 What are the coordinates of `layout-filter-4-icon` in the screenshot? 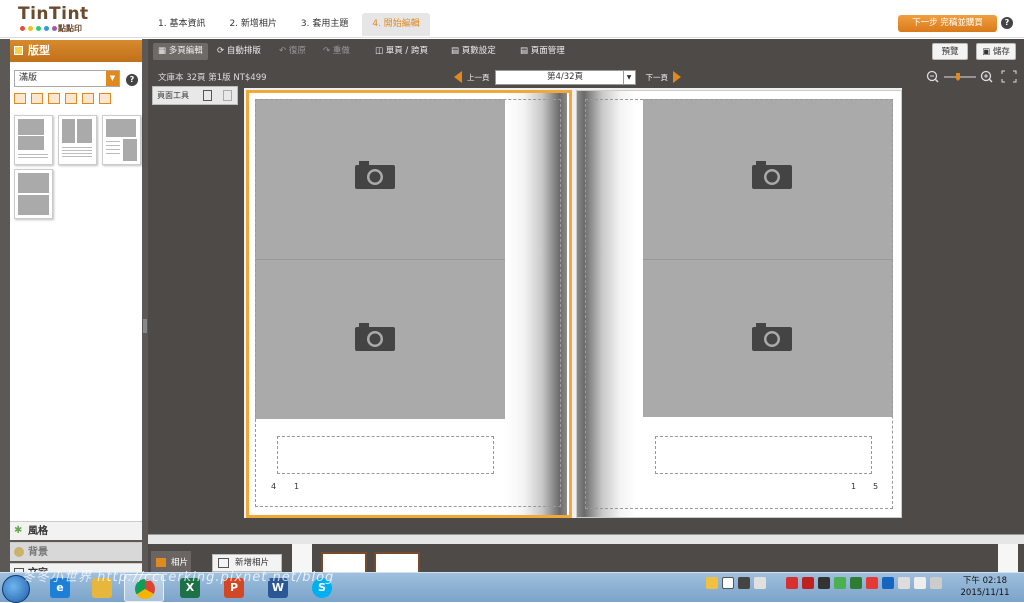 It's located at (71, 98).